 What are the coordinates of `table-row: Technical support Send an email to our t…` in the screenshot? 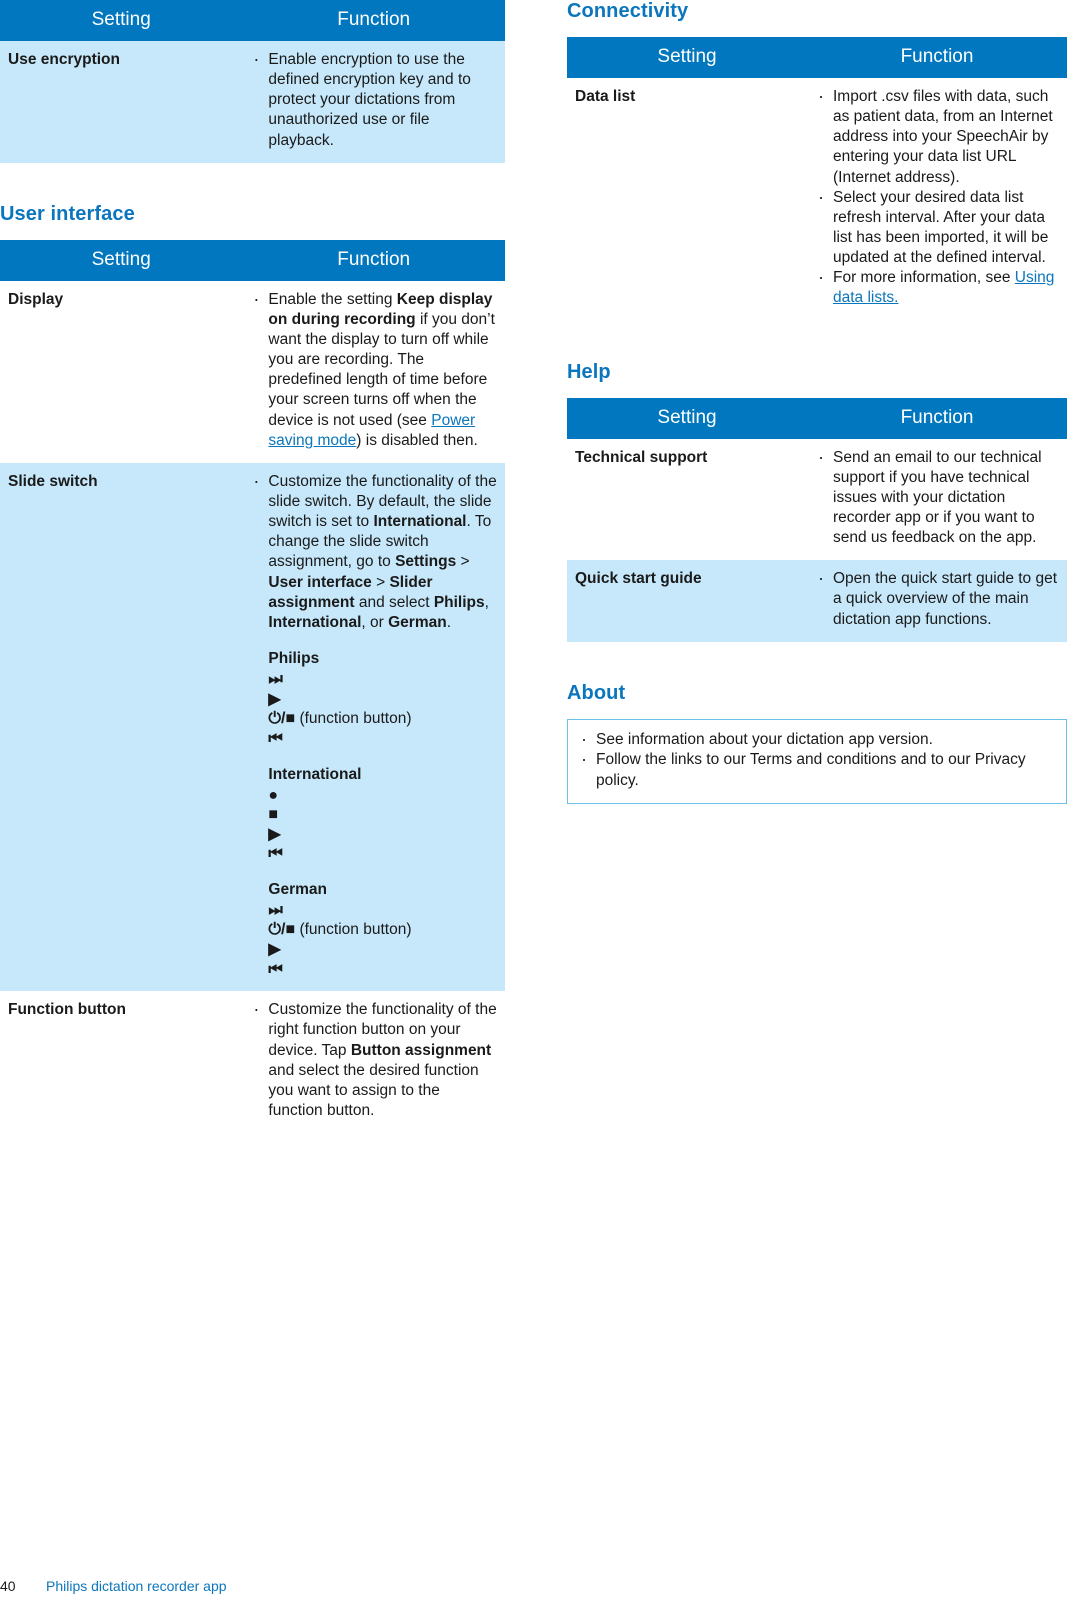 It's located at (817, 499).